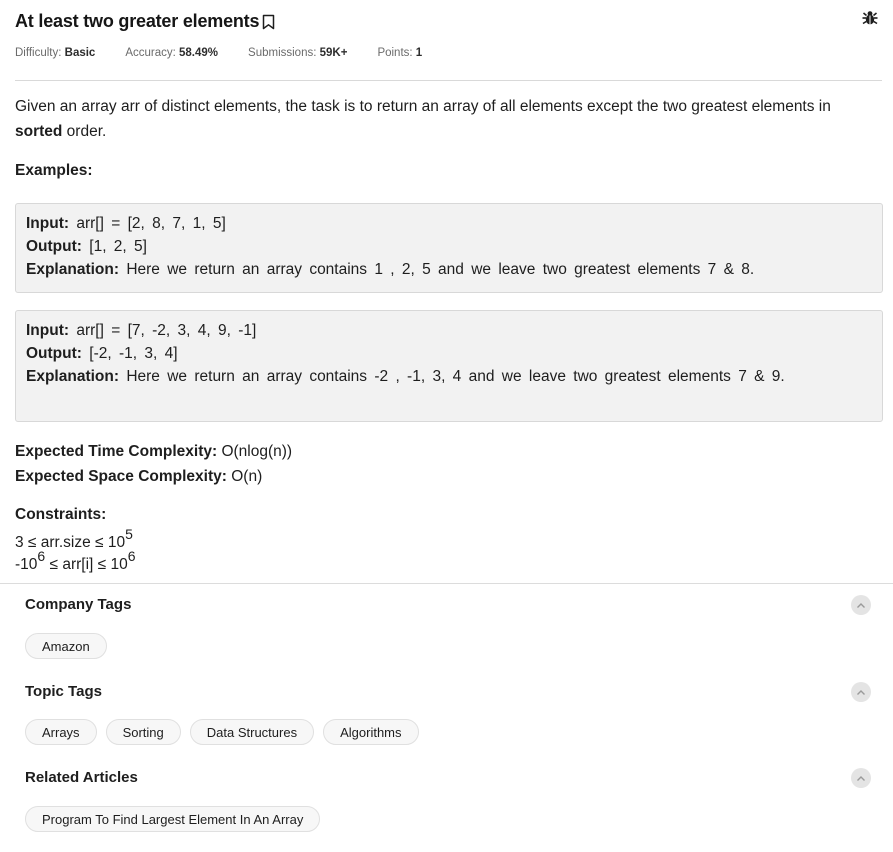 The width and height of the screenshot is (893, 852). What do you see at coordinates (61, 514) in the screenshot?
I see `constraints-heading: Constraints:` at bounding box center [61, 514].